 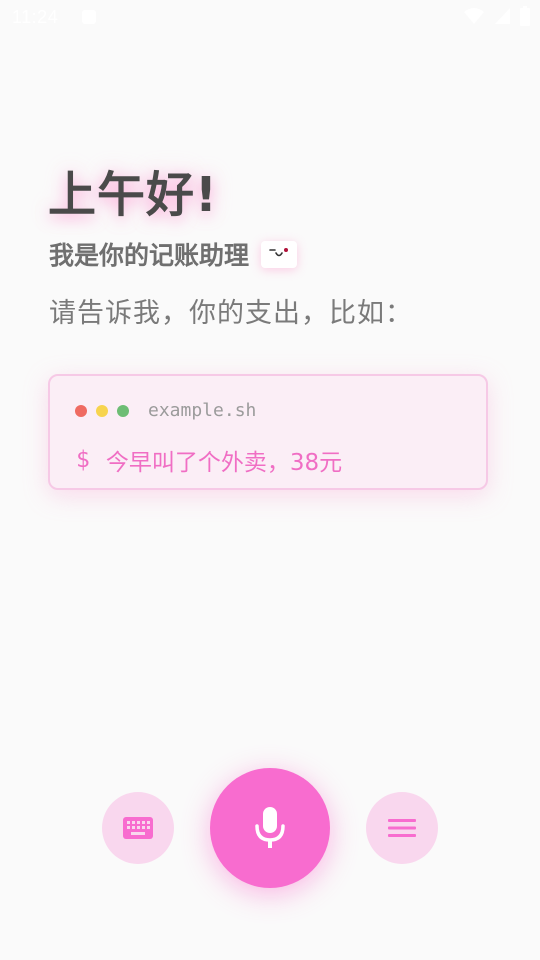 I want to click on status-time: 11:24, so click(x=35, y=17).